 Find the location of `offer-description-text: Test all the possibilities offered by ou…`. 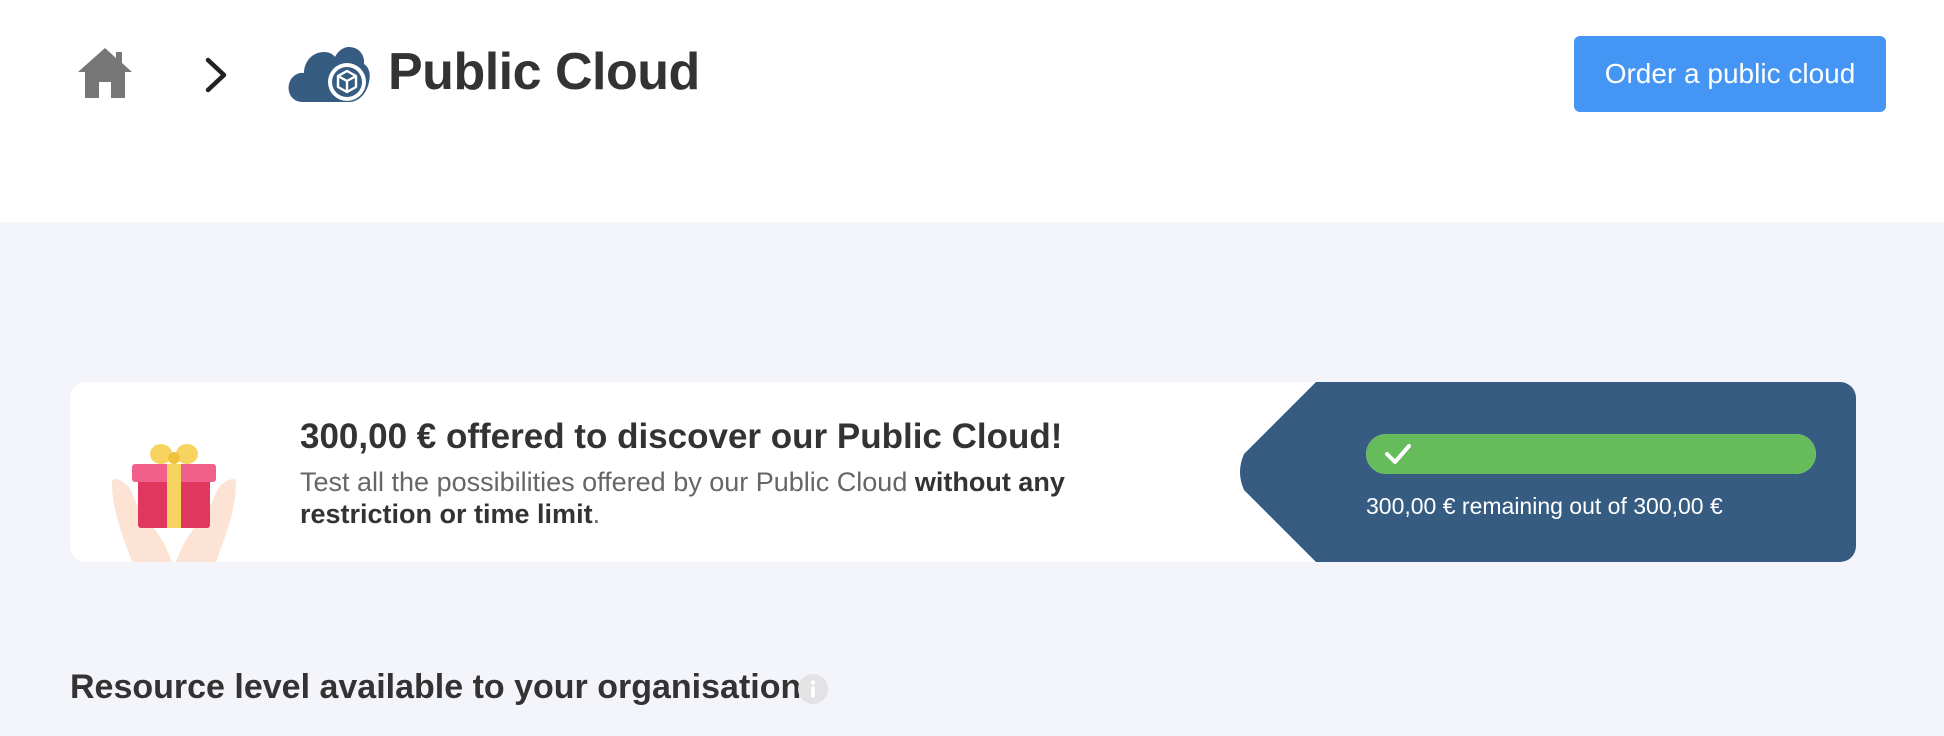

offer-description-text: Test all the possibilities offered by ou… is located at coordinates (607, 482).